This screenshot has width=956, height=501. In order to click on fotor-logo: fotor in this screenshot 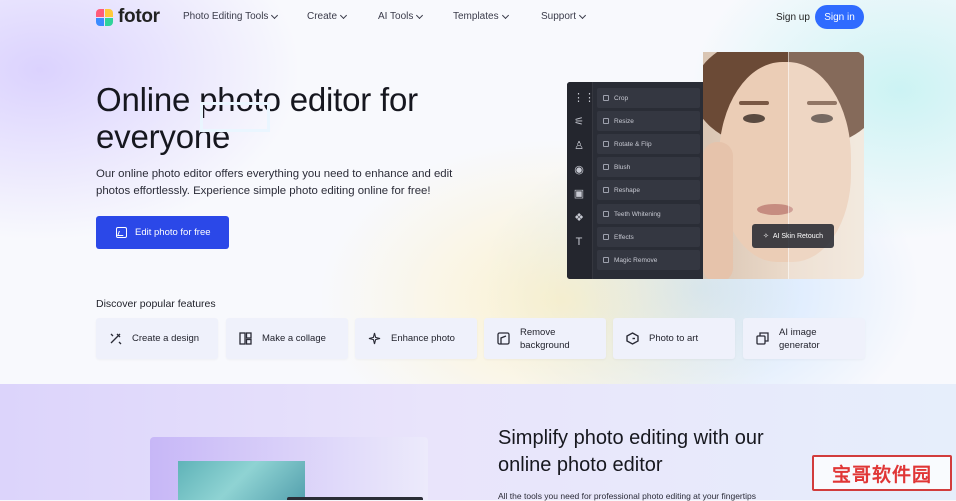, I will do `click(128, 17)`.